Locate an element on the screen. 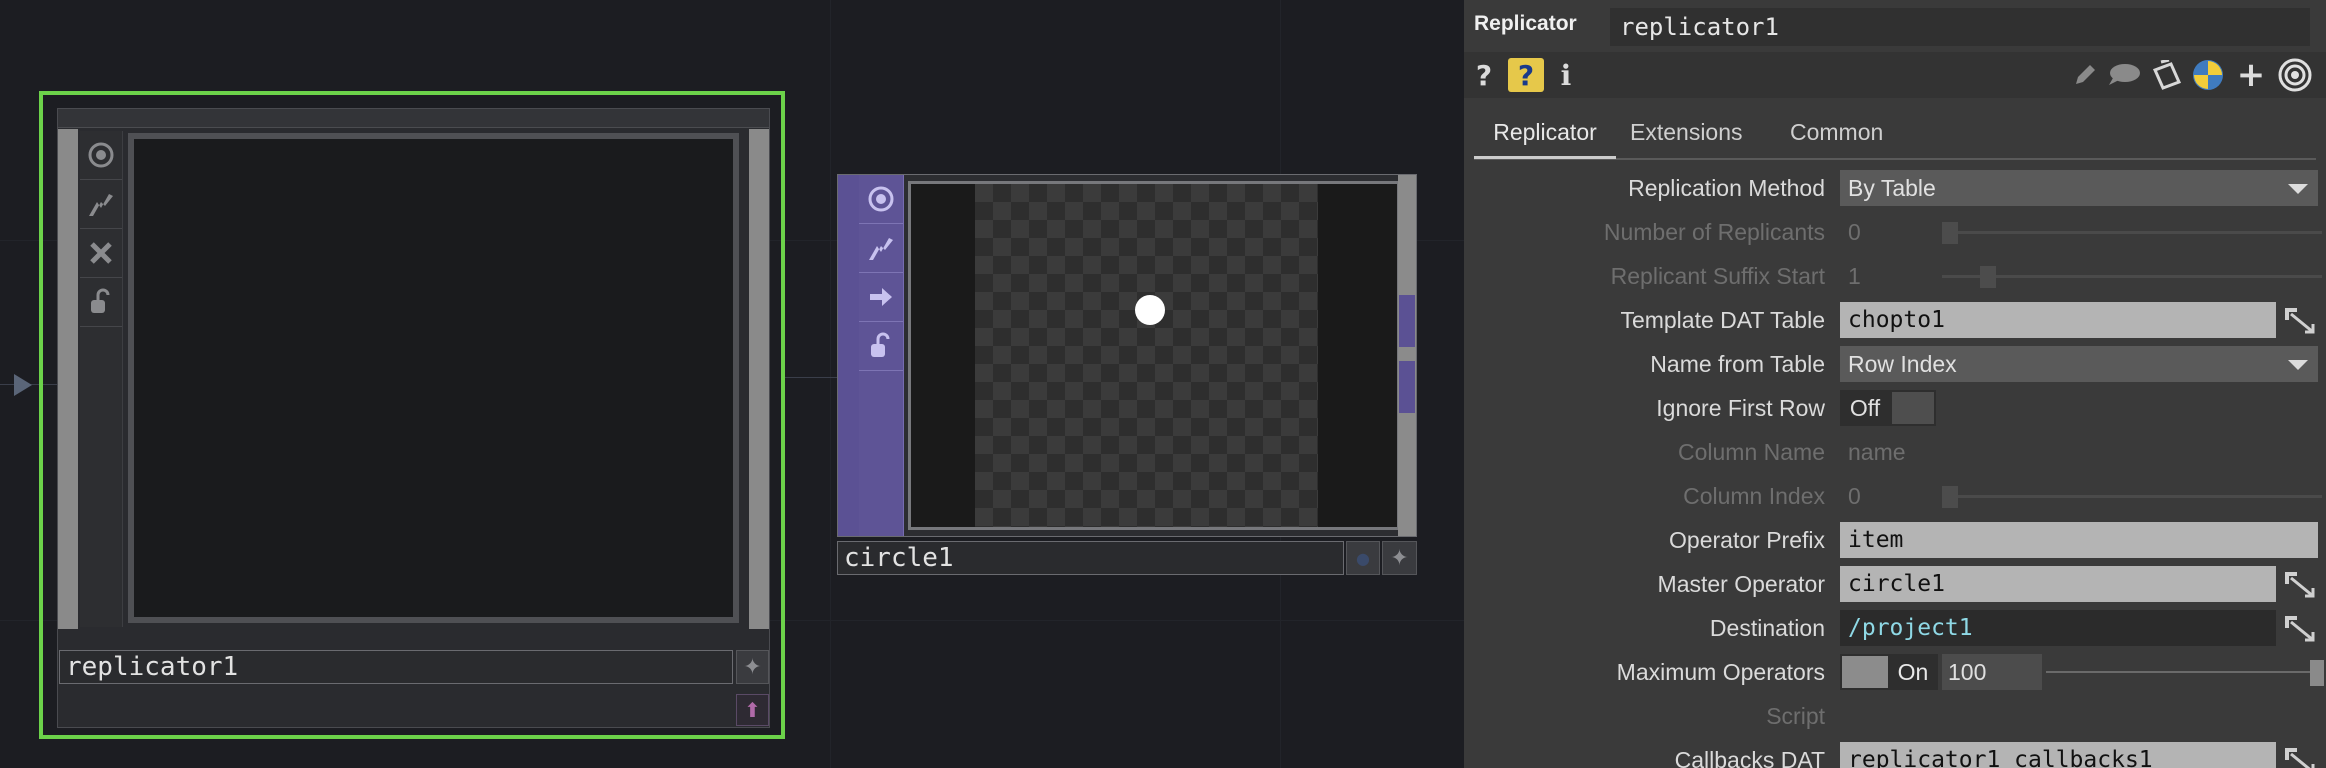 The image size is (2326, 768). tab-replicator: Replicator is located at coordinates (1545, 135).